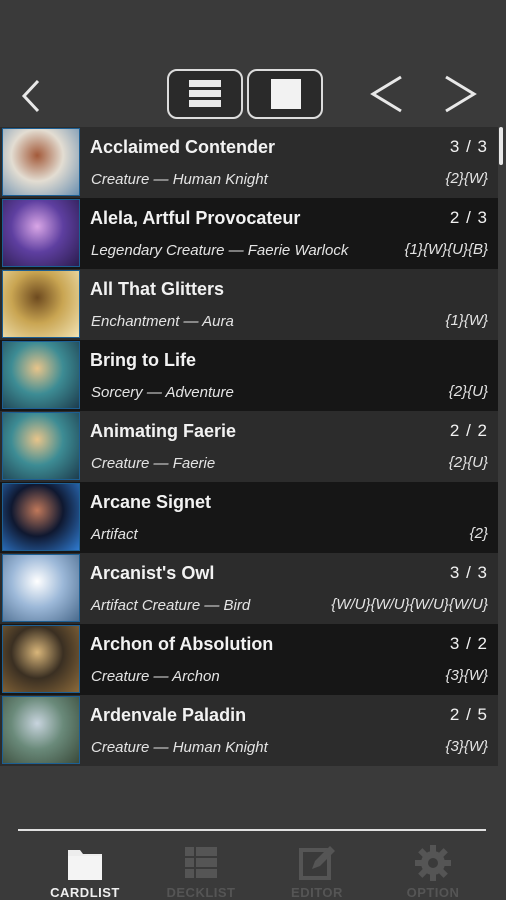 The height and width of the screenshot is (900, 506). Describe the element at coordinates (143, 360) in the screenshot. I see `card-name: Bring to Life` at that location.